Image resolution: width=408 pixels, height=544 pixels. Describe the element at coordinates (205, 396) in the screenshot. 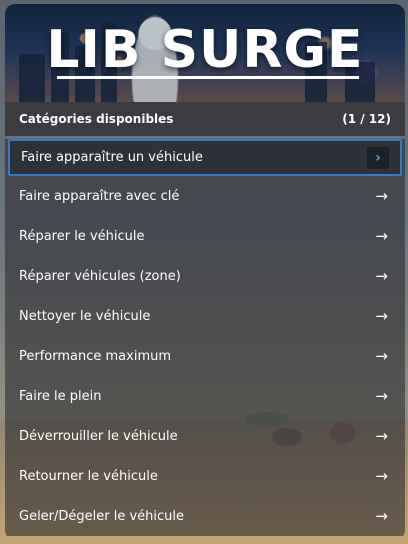

I see `menu-item-refuel: Faire le plein →` at that location.